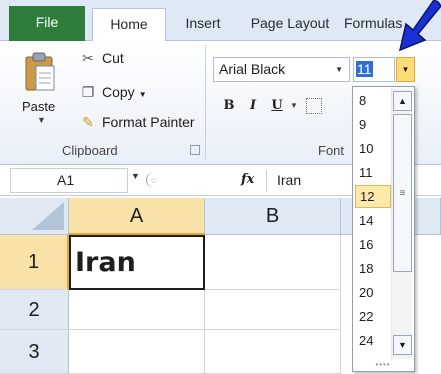  Describe the element at coordinates (137, 352) in the screenshot. I see `cell-a3` at that location.